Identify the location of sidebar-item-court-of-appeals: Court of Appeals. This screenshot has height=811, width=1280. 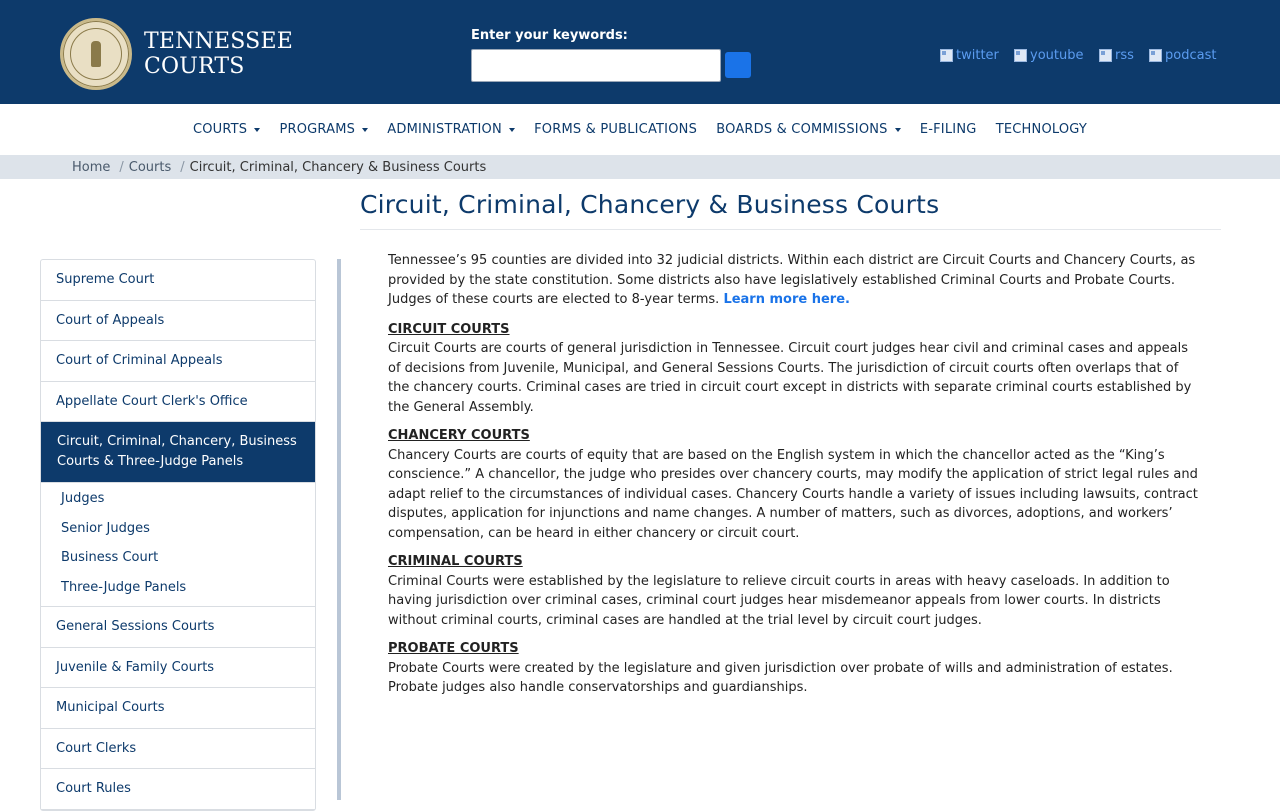
(178, 321).